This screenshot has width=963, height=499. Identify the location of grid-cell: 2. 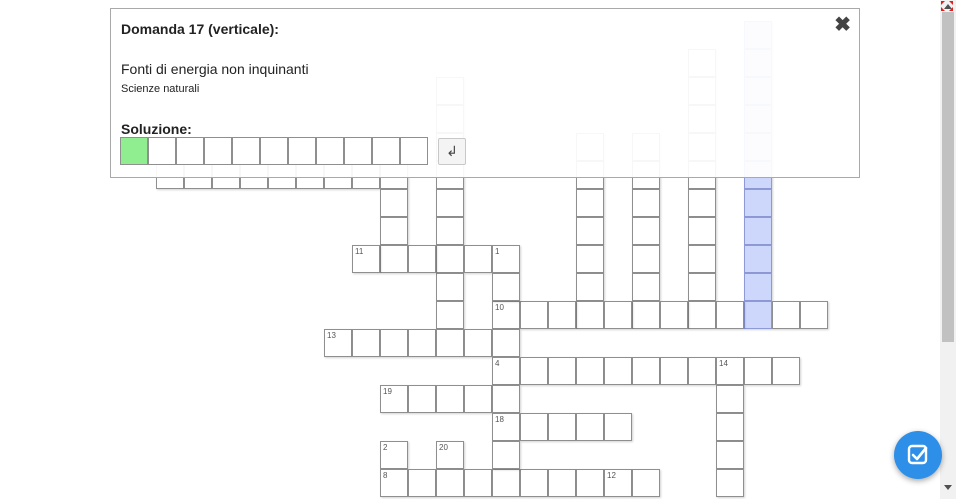
(394, 455).